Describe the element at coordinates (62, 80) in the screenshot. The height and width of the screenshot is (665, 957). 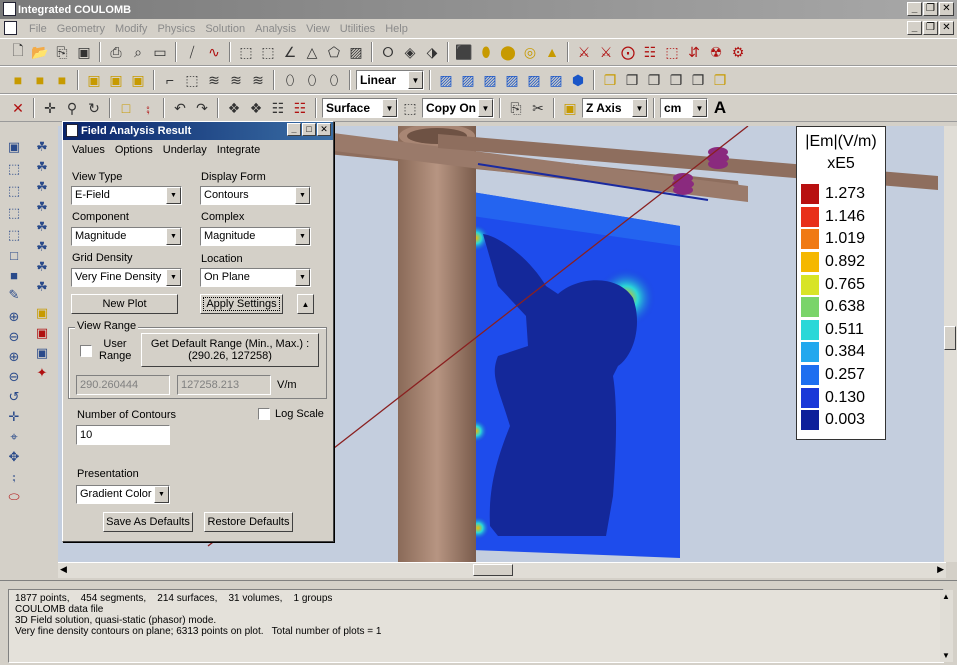
I see `layer-3-icon: ■` at that location.